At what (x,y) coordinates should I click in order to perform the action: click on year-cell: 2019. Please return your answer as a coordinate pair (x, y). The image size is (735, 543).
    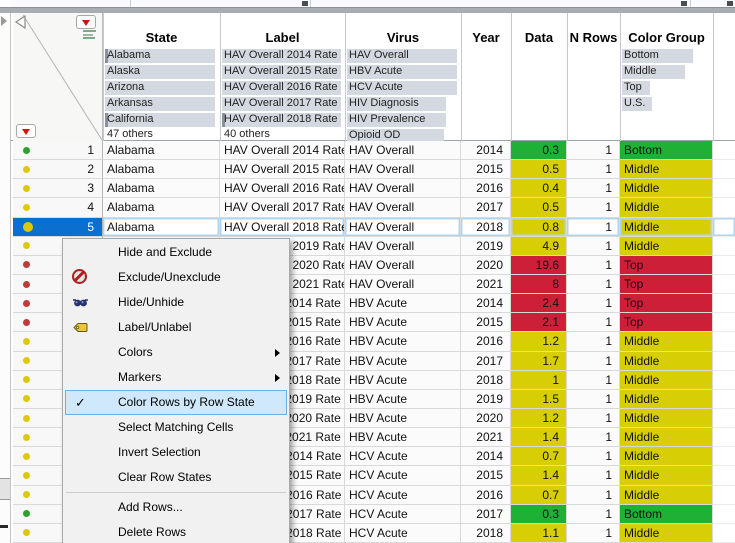
    Looking at the image, I should click on (486, 399).